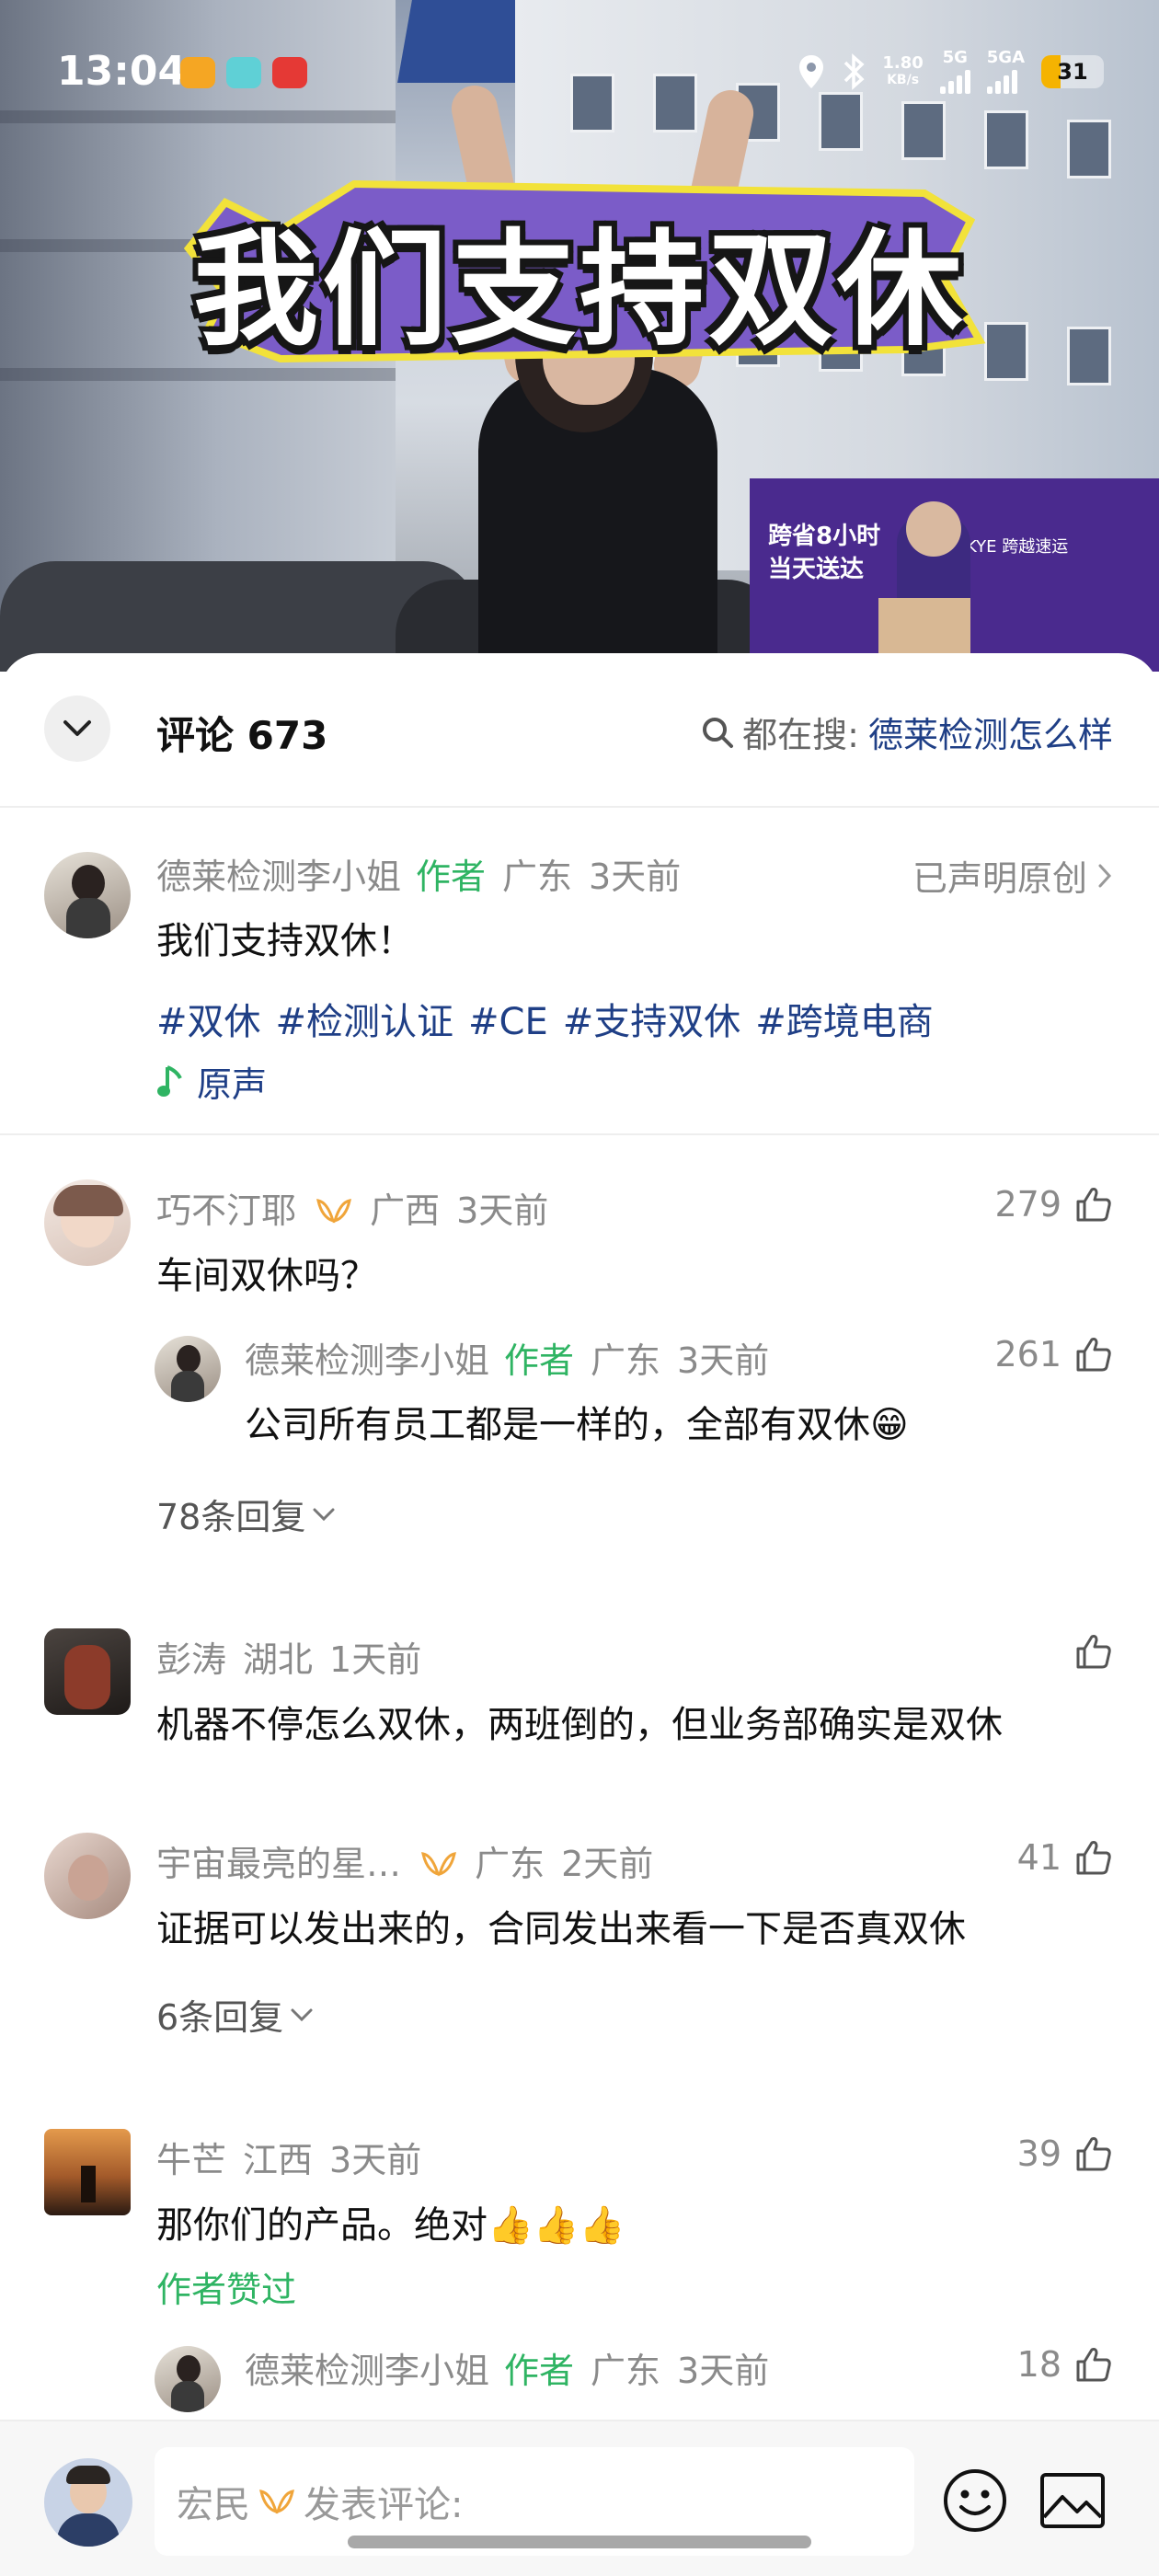 The height and width of the screenshot is (2576, 1159). What do you see at coordinates (1072, 71) in the screenshot?
I see `battery-indicator: 31` at bounding box center [1072, 71].